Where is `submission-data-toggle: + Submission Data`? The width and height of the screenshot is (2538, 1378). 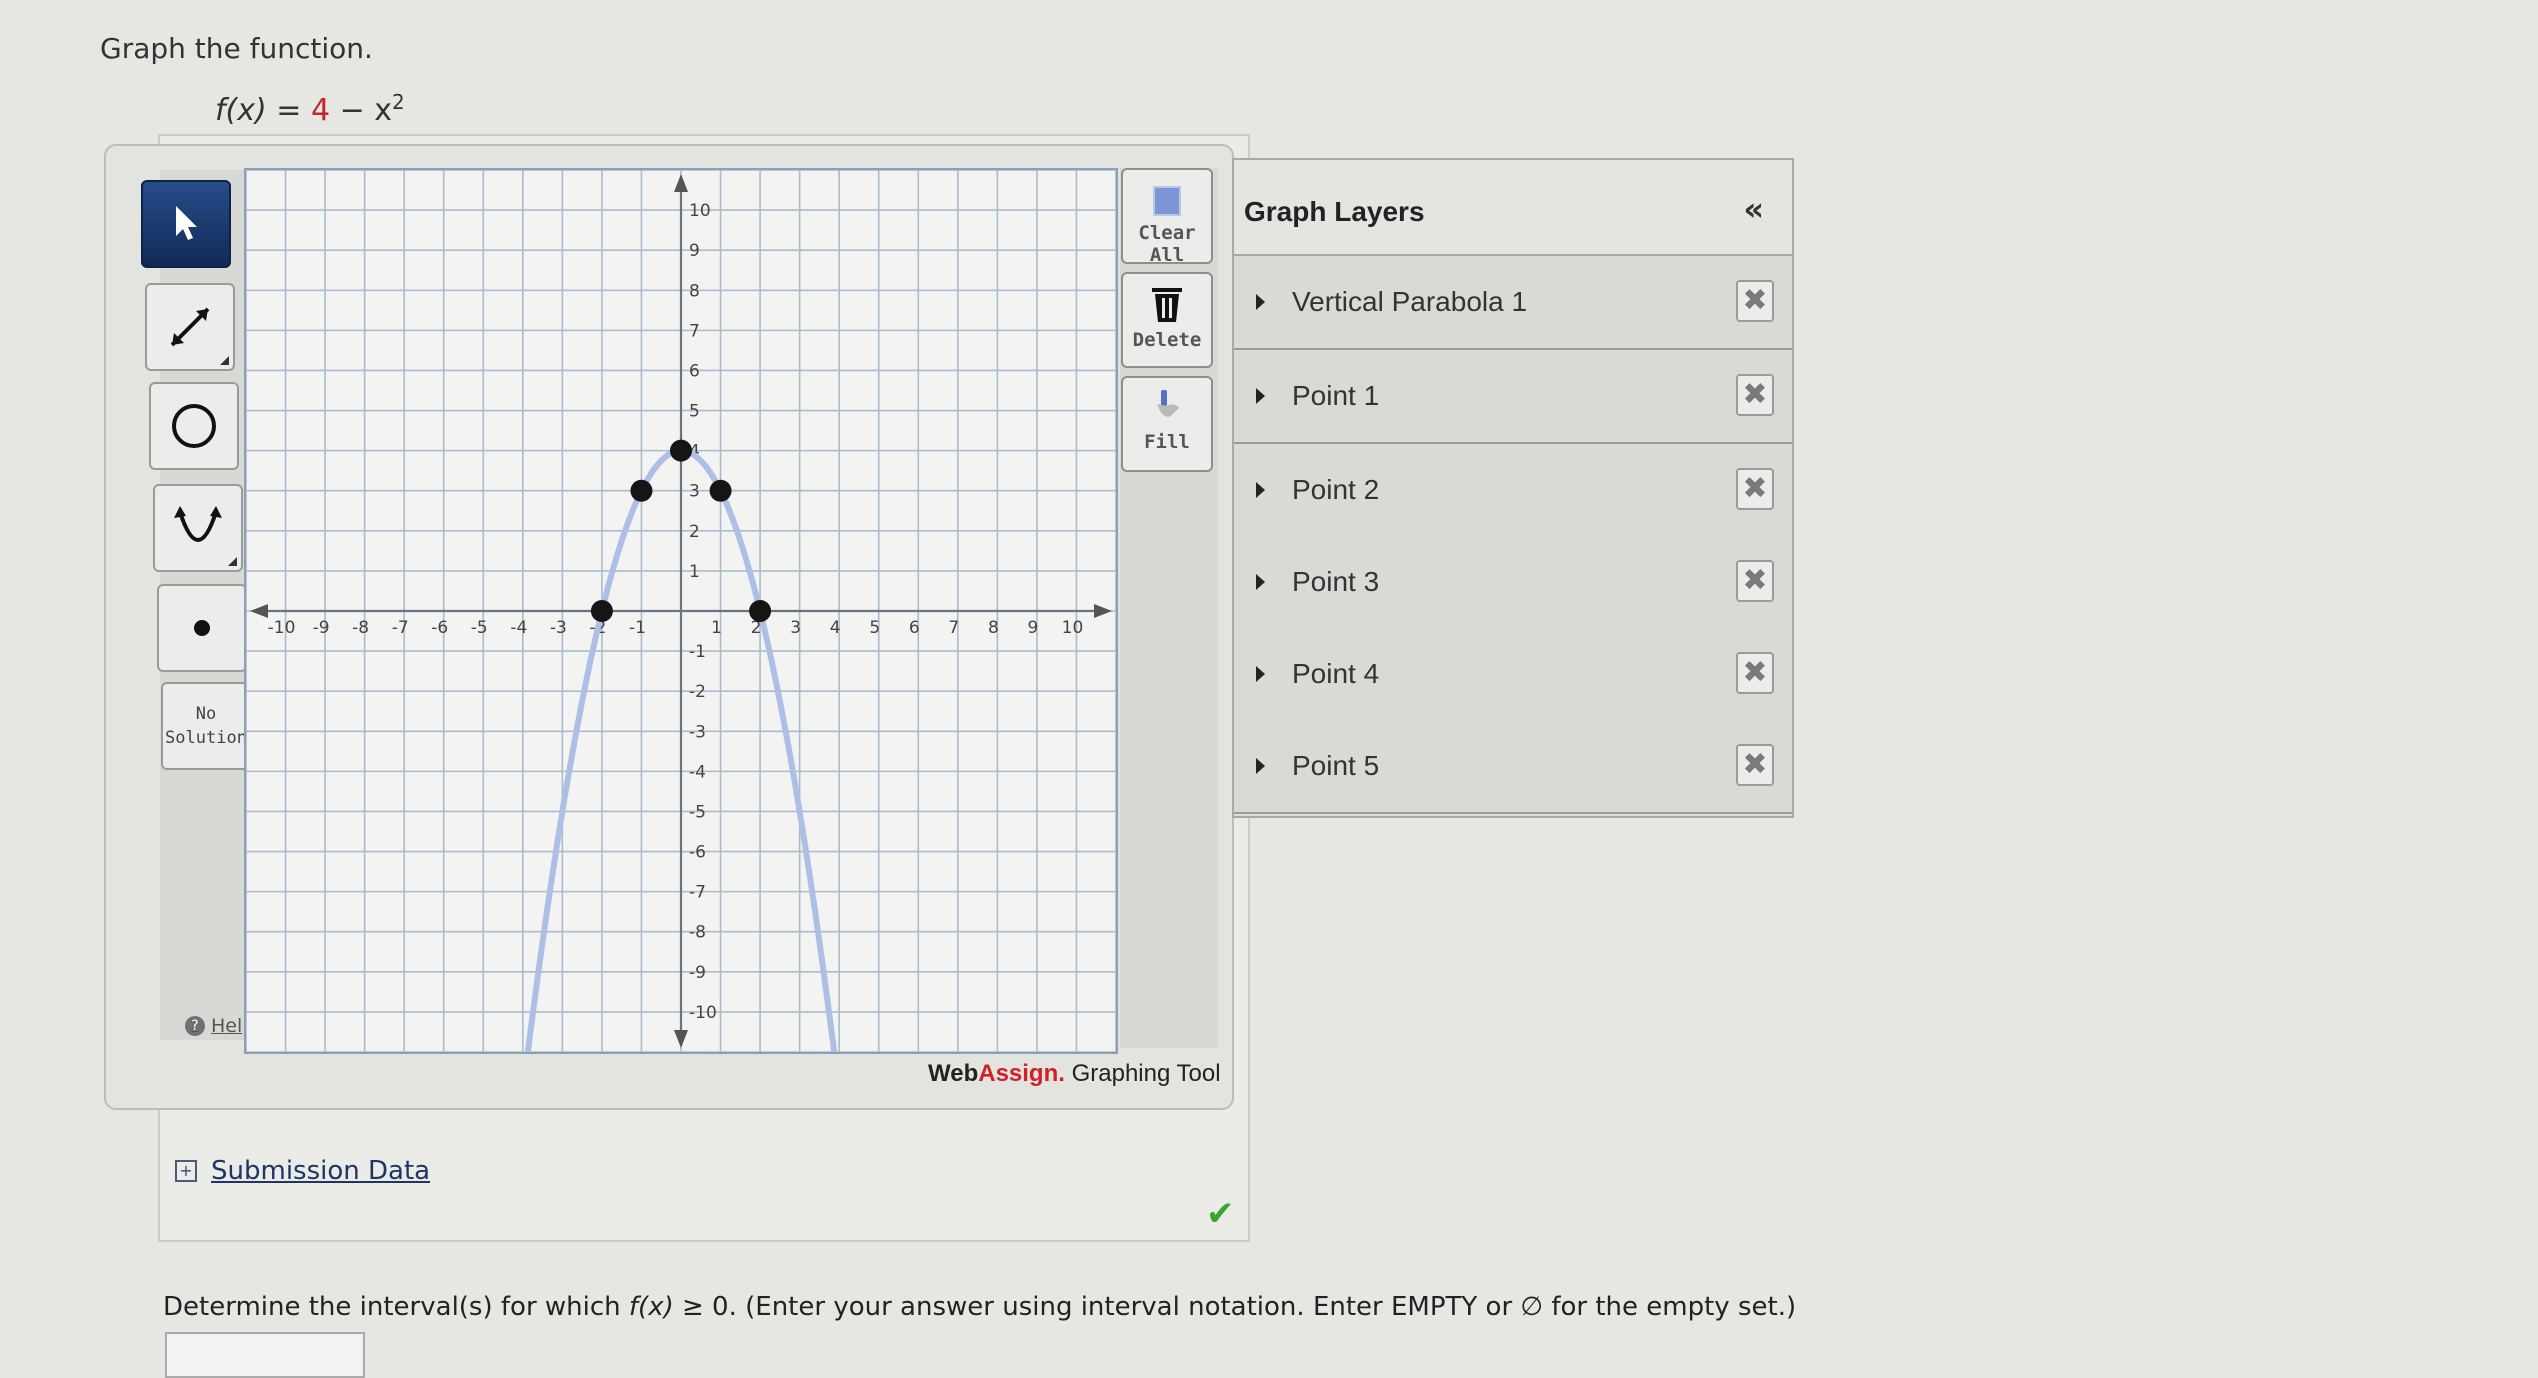
submission-data-toggle: + Submission Data is located at coordinates (302, 1171).